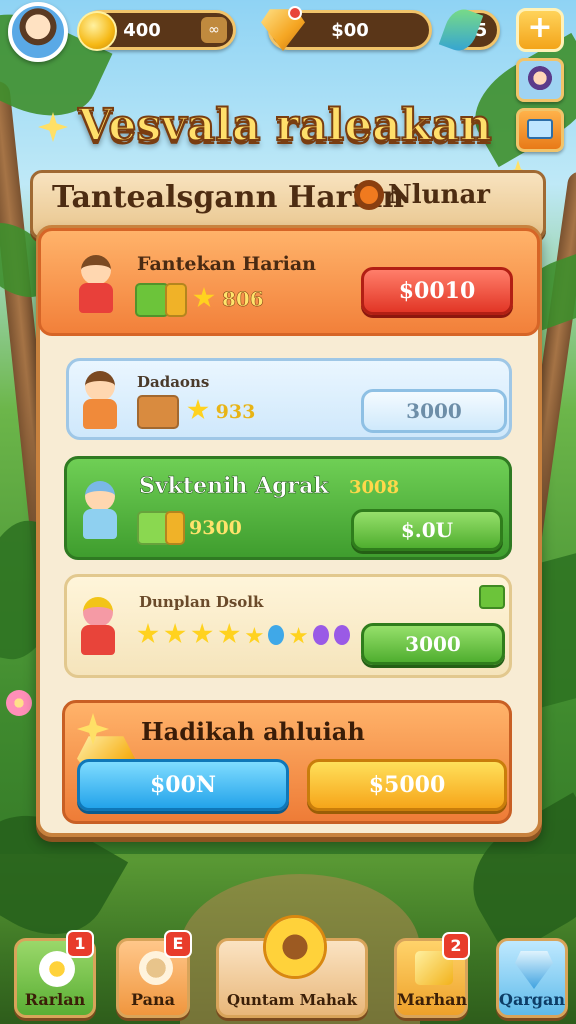 This screenshot has width=576, height=1024. Describe the element at coordinates (226, 264) in the screenshot. I see `quest-label: Fantekan Harian` at that location.